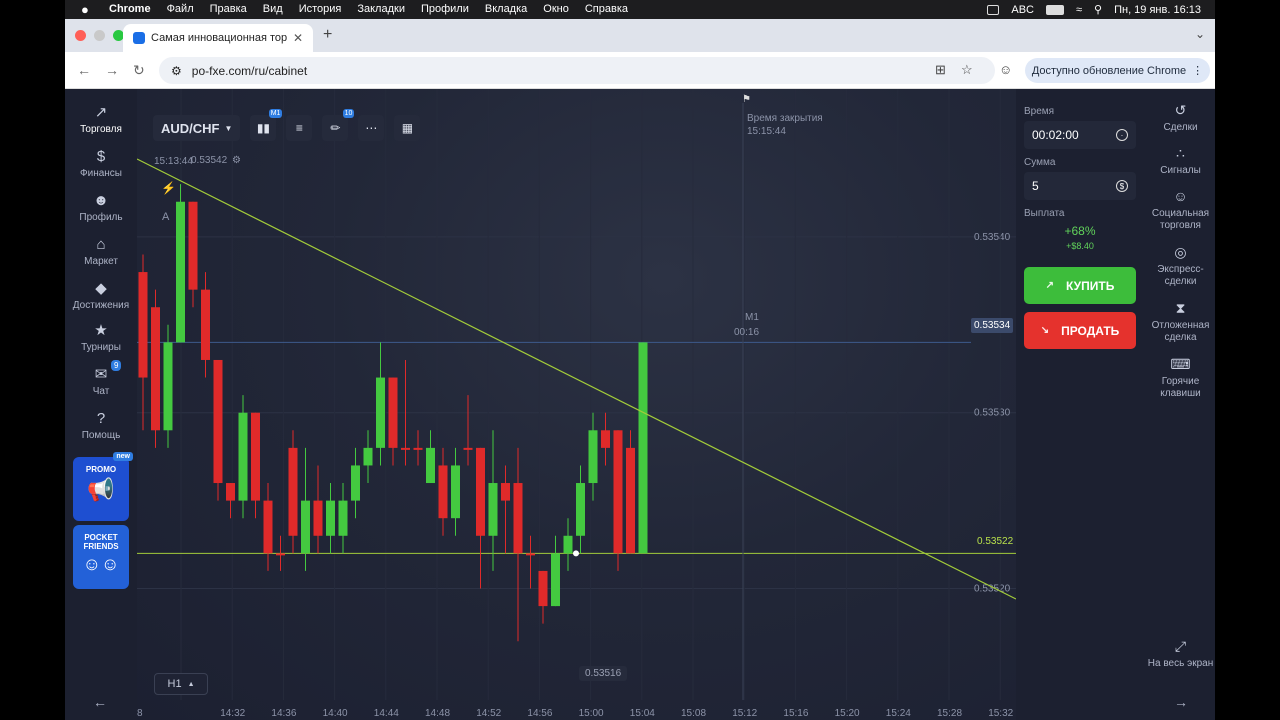 The height and width of the screenshot is (720, 1280). I want to click on back-icon: ←, so click(84, 70).